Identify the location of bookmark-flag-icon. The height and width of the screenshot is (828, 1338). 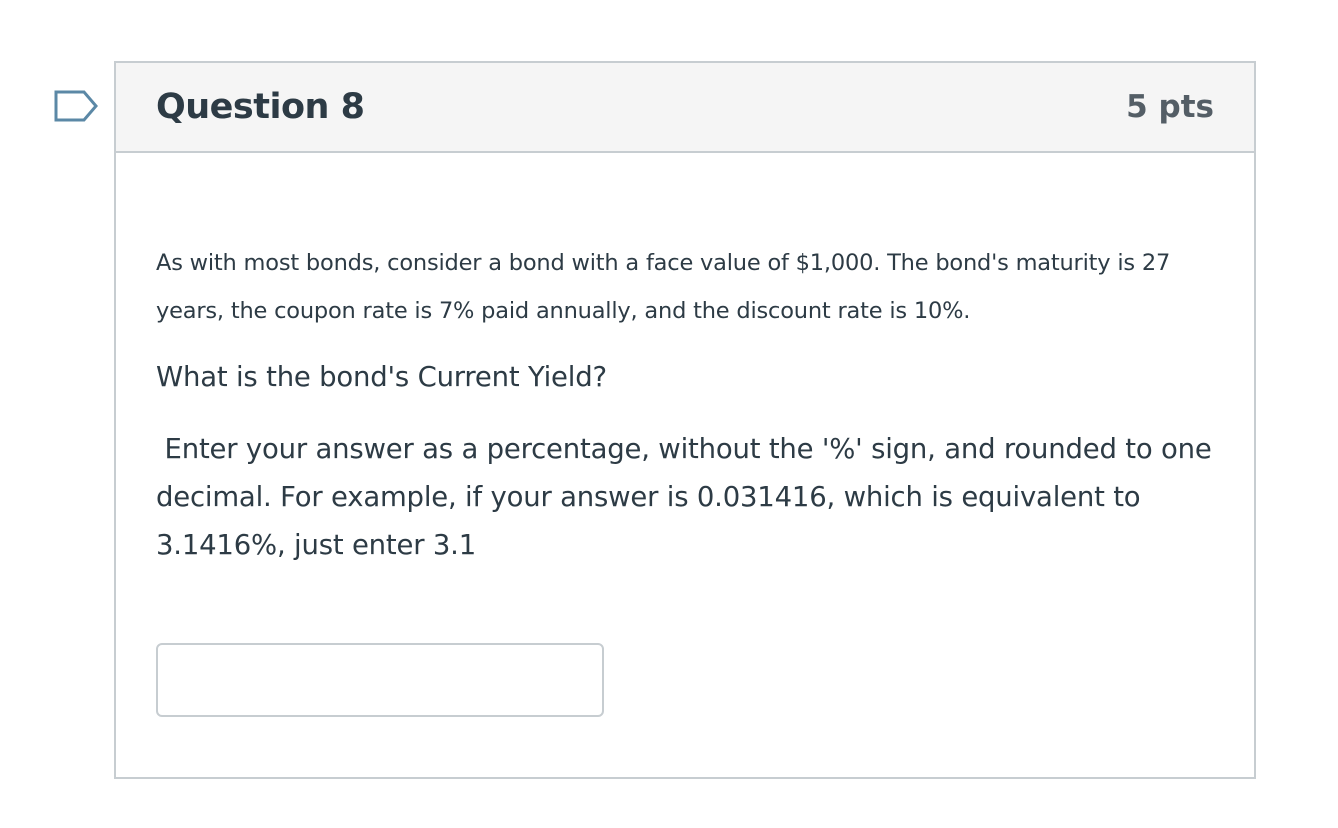
(76, 106).